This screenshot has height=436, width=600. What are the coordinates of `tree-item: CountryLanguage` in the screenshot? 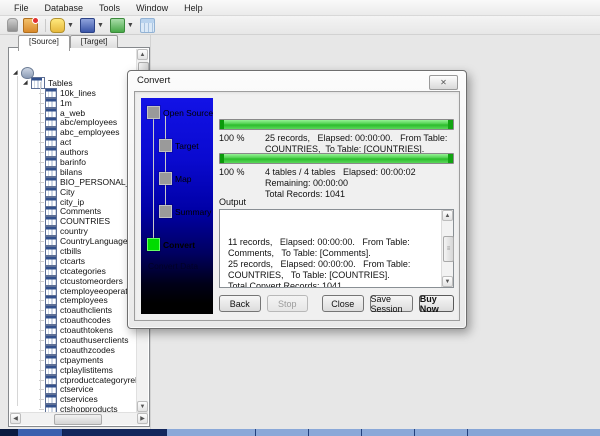 It's located at (73, 241).